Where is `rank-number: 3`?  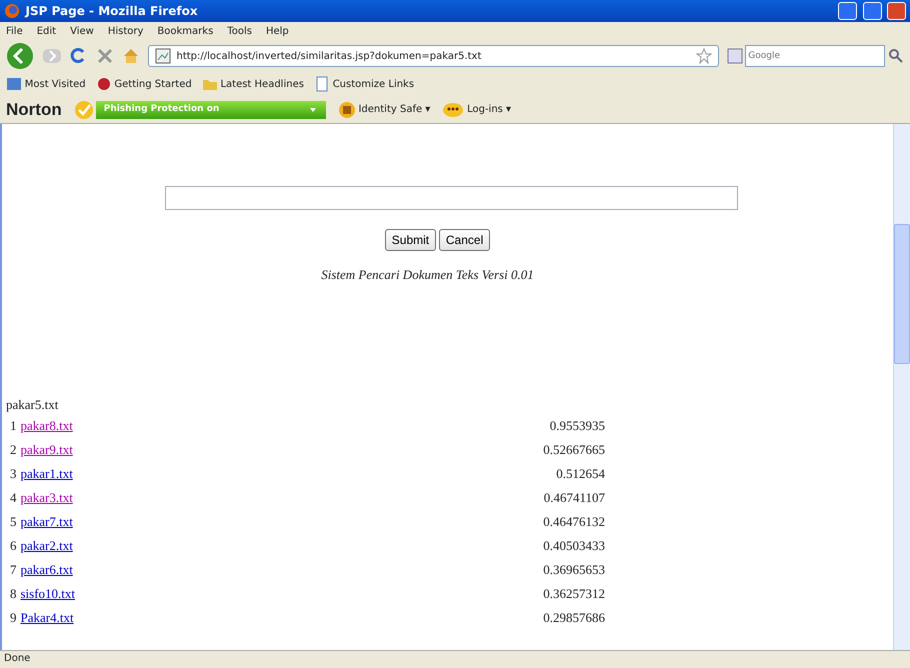 rank-number: 3 is located at coordinates (13, 474).